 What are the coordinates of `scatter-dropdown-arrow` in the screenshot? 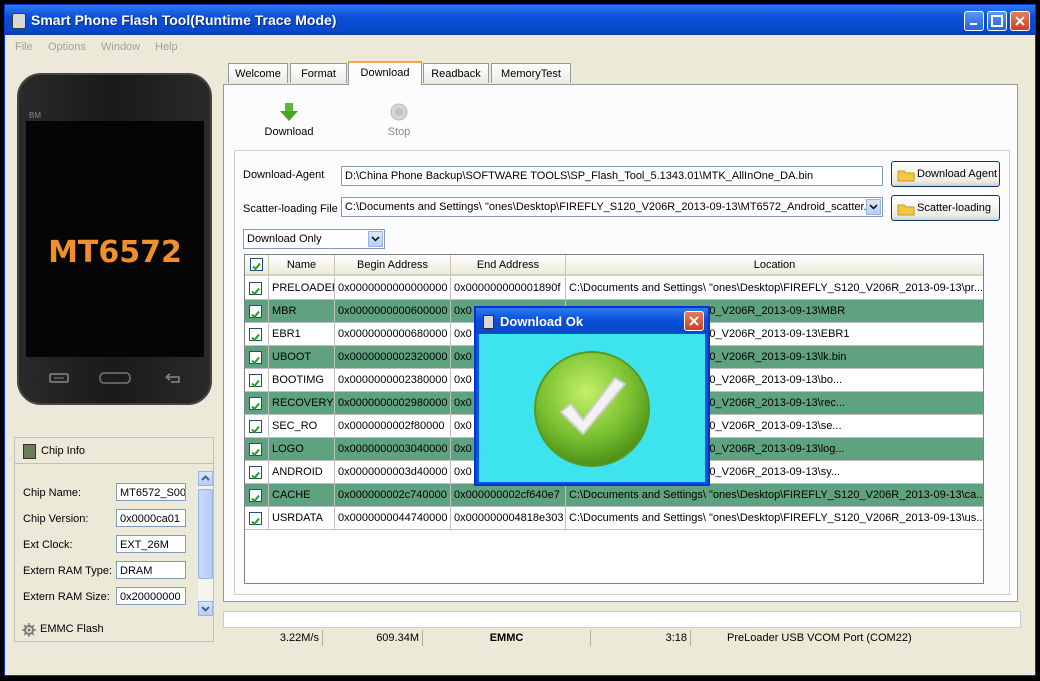 It's located at (873, 207).